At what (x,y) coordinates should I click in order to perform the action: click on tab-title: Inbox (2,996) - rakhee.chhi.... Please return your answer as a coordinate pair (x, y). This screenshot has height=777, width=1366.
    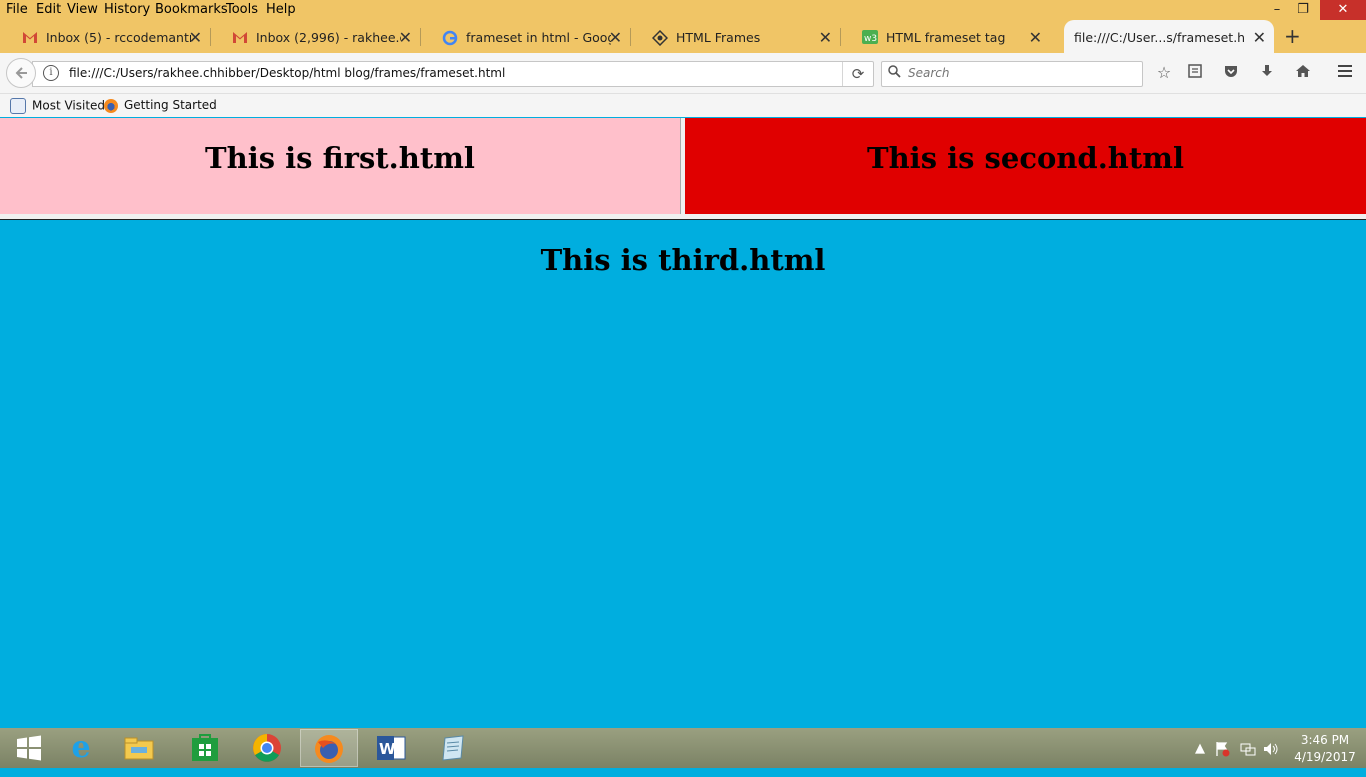
    Looking at the image, I should click on (328, 37).